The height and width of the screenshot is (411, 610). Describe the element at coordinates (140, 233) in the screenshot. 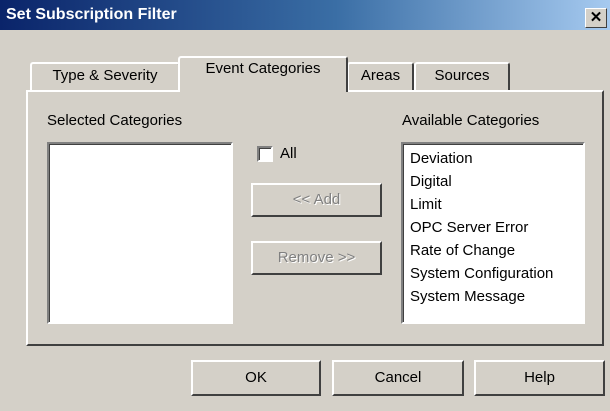

I see `selected-categories-list` at that location.